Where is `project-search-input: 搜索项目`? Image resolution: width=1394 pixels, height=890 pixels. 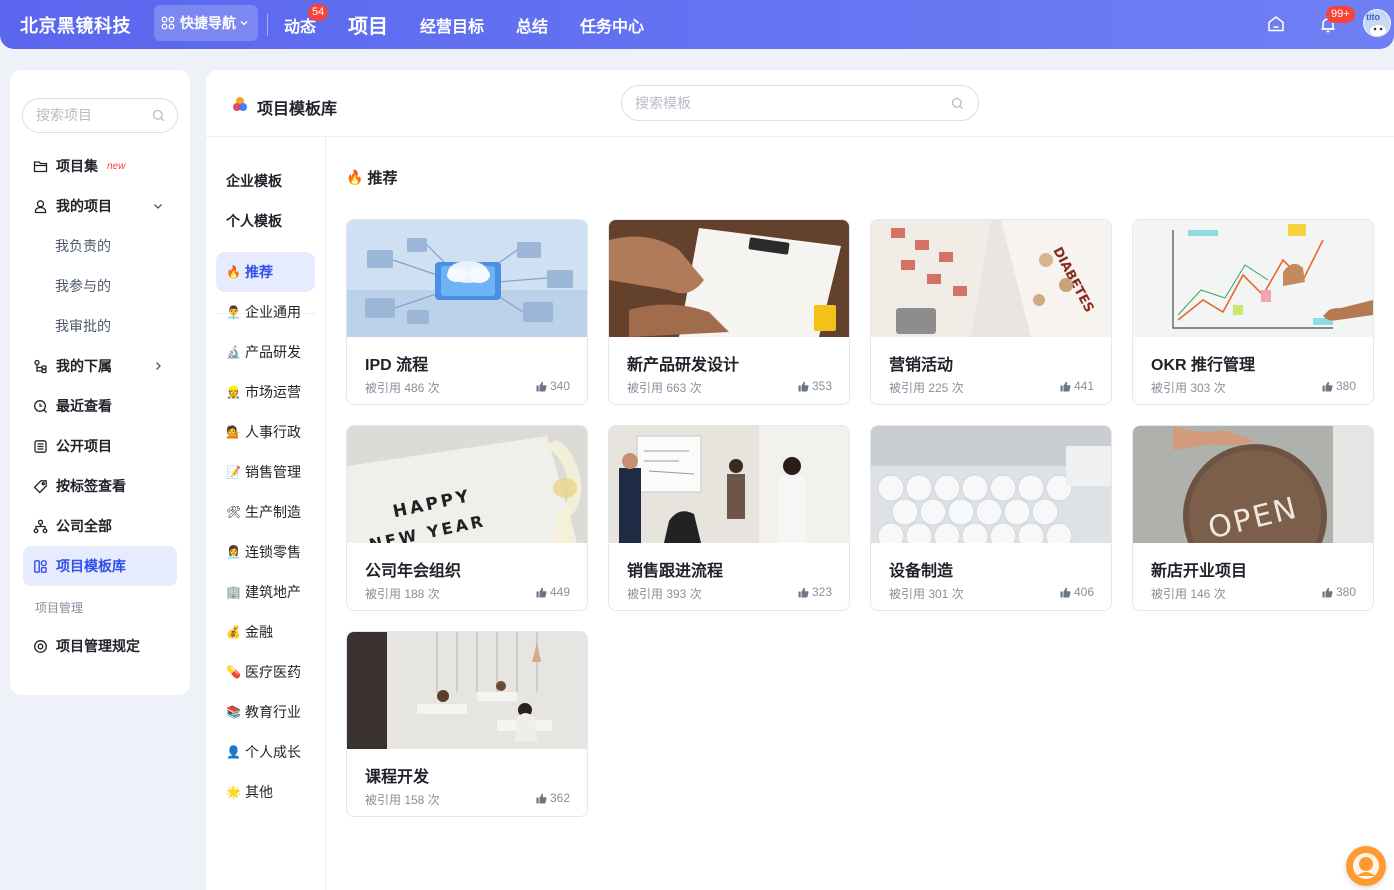
project-search-input: 搜索项目 is located at coordinates (100, 115).